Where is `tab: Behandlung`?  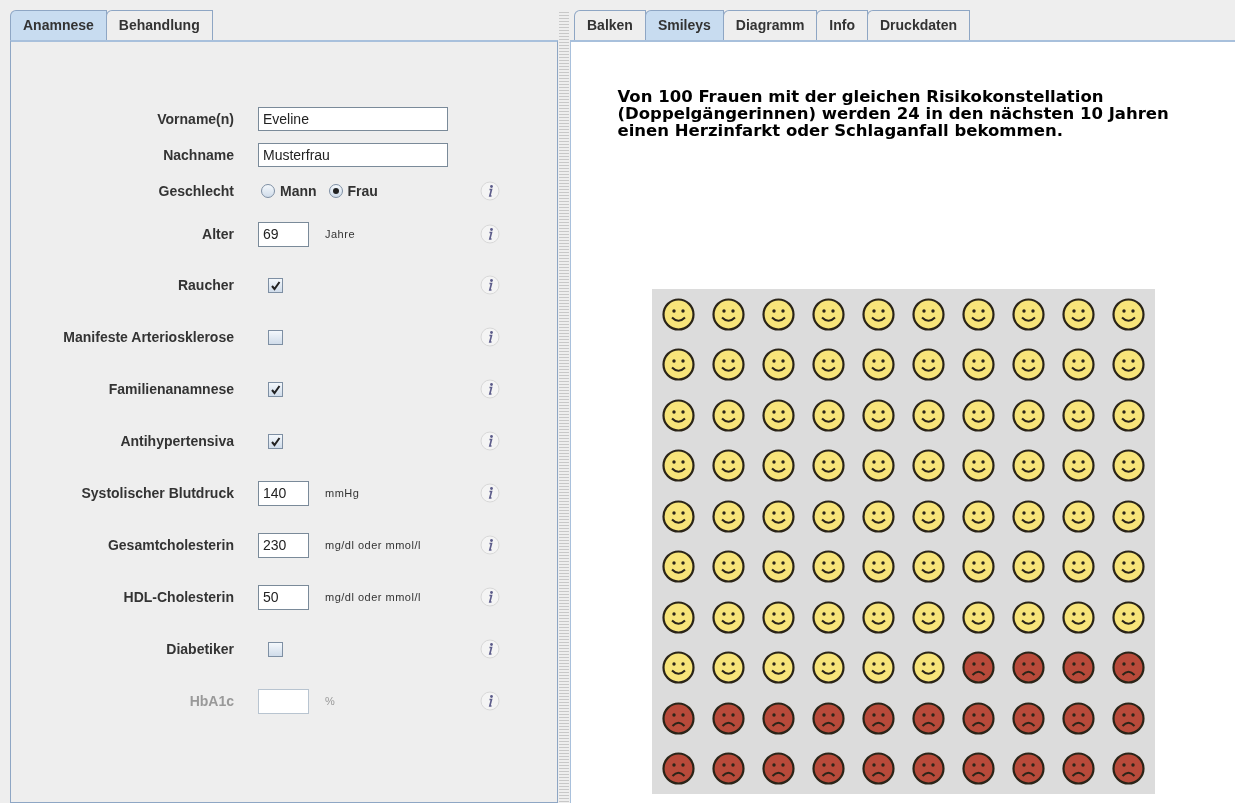
tab: Behandlung is located at coordinates (159, 25).